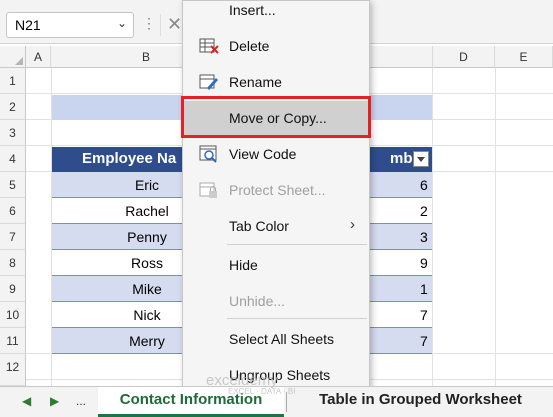 This screenshot has height=417, width=553. Describe the element at coordinates (250, 384) in the screenshot. I see `exceldemy-watermark: exceldemy EXCEL · DATA · BI` at that location.